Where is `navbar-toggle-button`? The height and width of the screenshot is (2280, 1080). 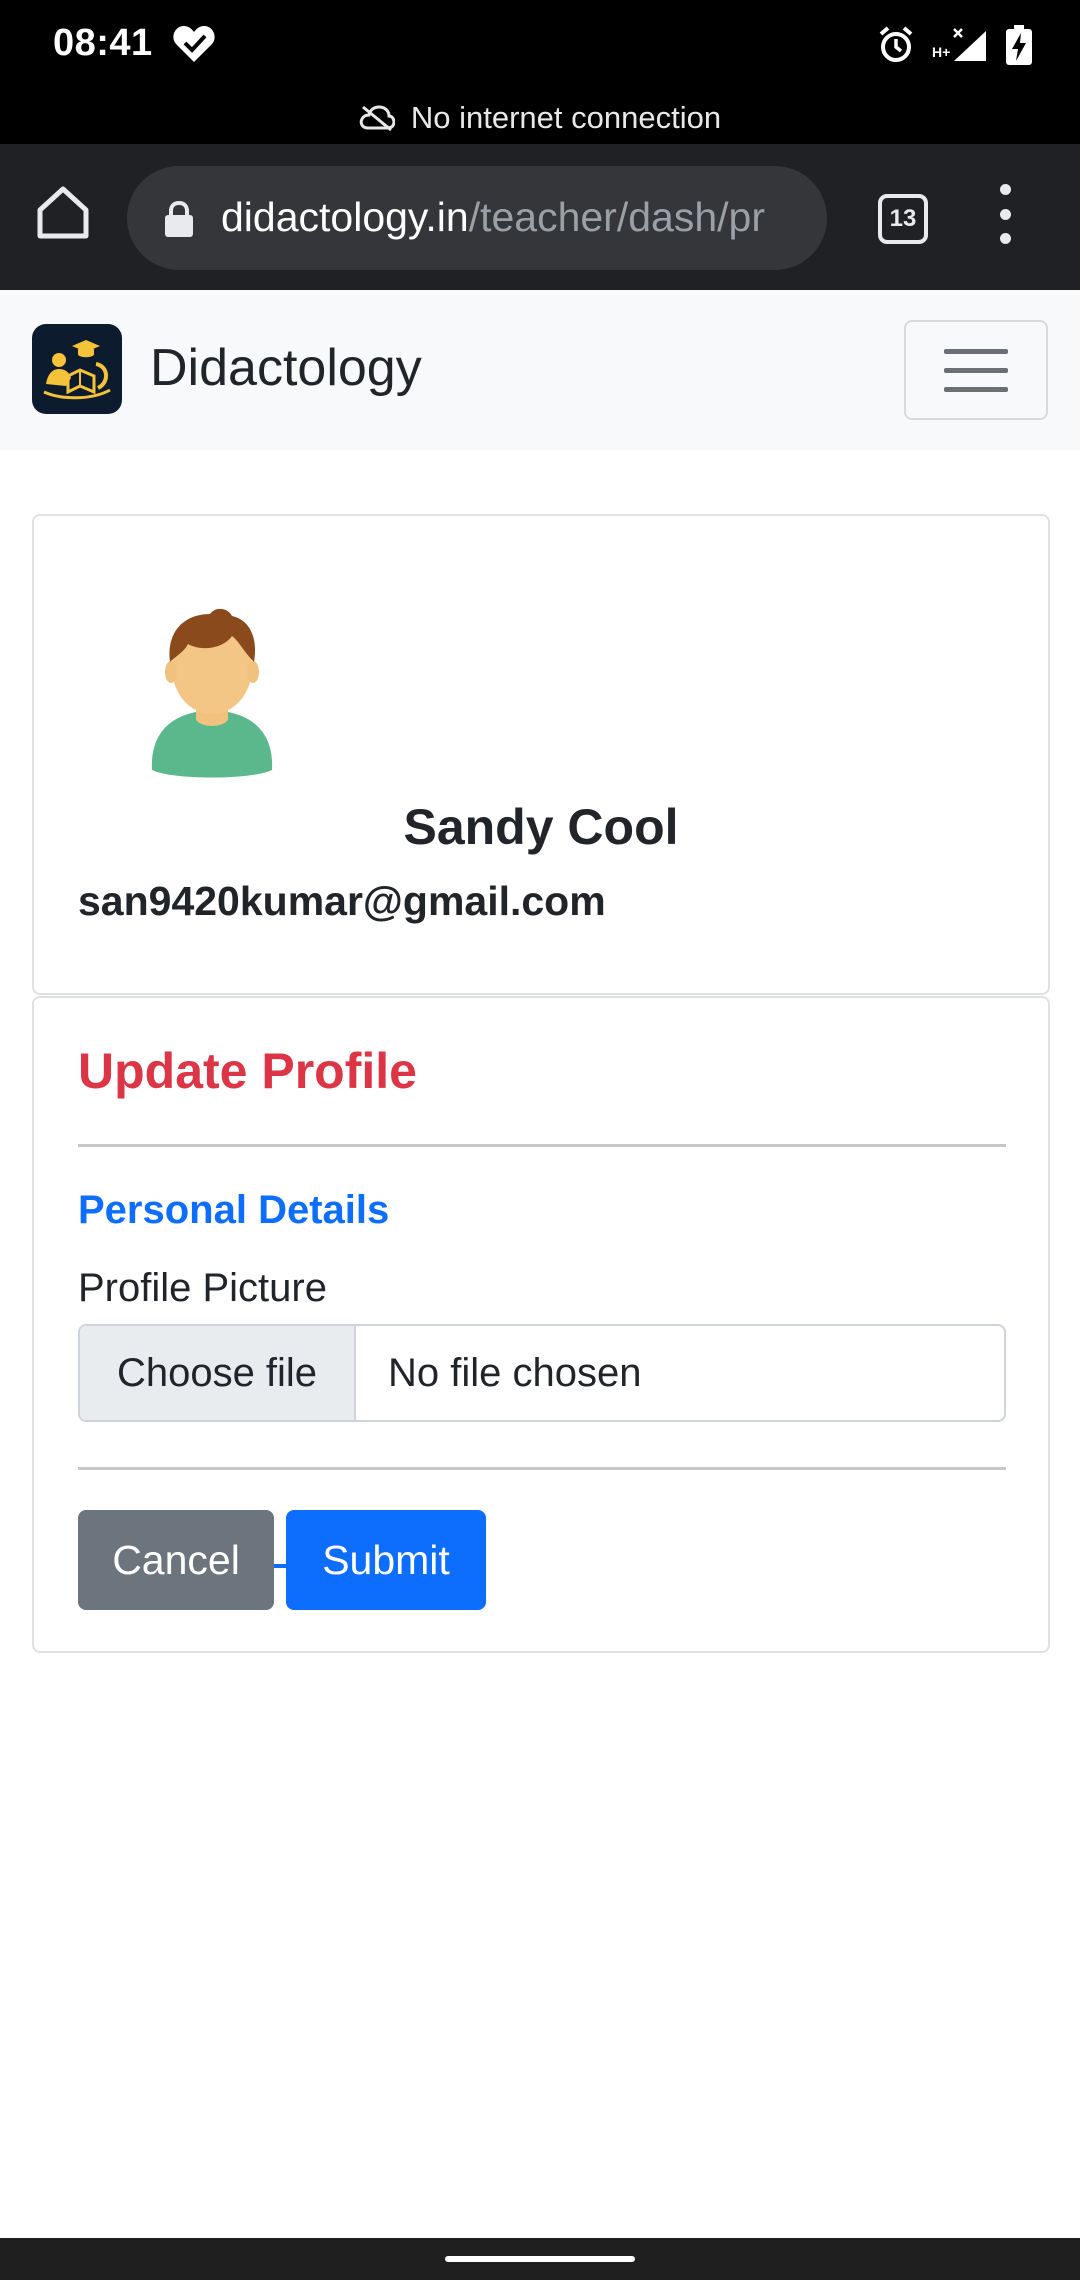 navbar-toggle-button is located at coordinates (976, 370).